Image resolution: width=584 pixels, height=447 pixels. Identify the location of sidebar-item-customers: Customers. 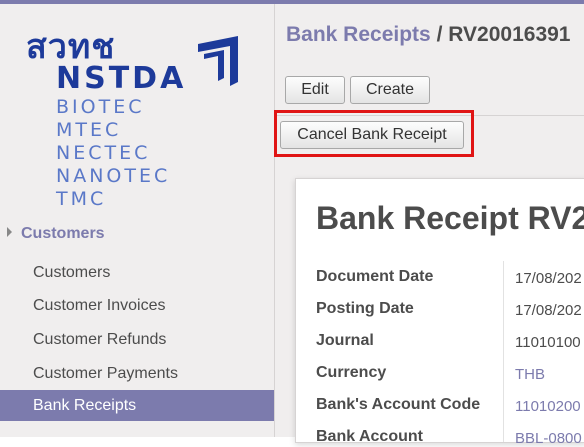
(137, 272).